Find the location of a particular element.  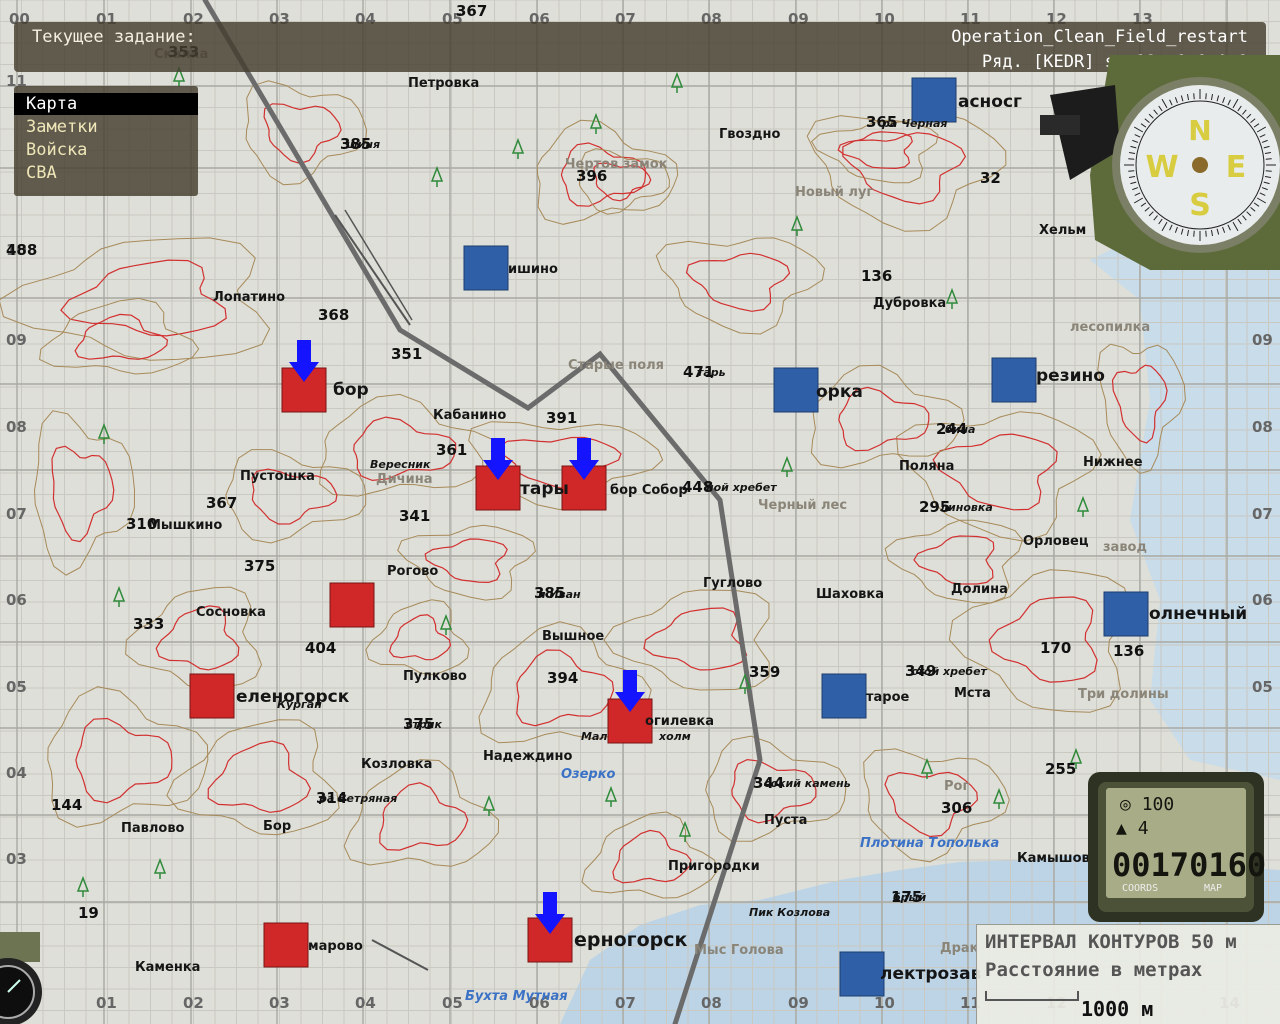

map-label: тарое is located at coordinates (888, 697).